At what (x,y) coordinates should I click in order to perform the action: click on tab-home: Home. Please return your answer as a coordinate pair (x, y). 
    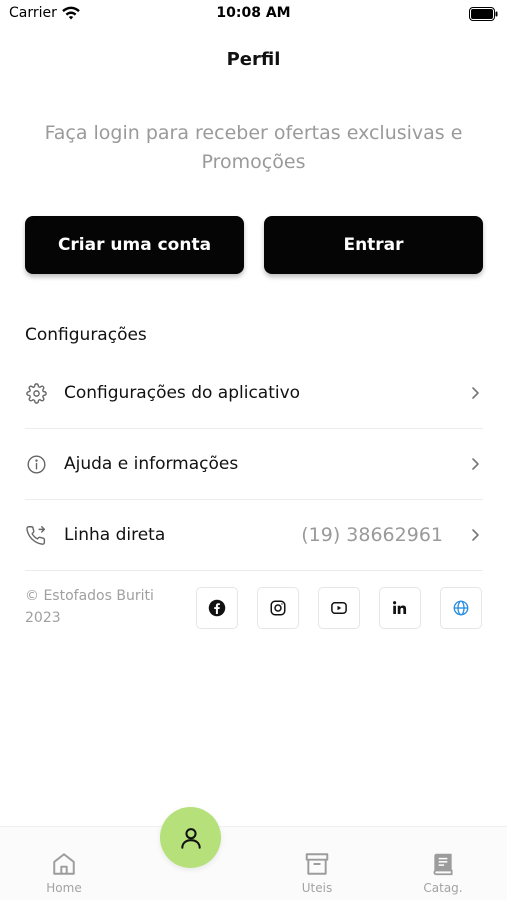
    Looking at the image, I should click on (64, 873).